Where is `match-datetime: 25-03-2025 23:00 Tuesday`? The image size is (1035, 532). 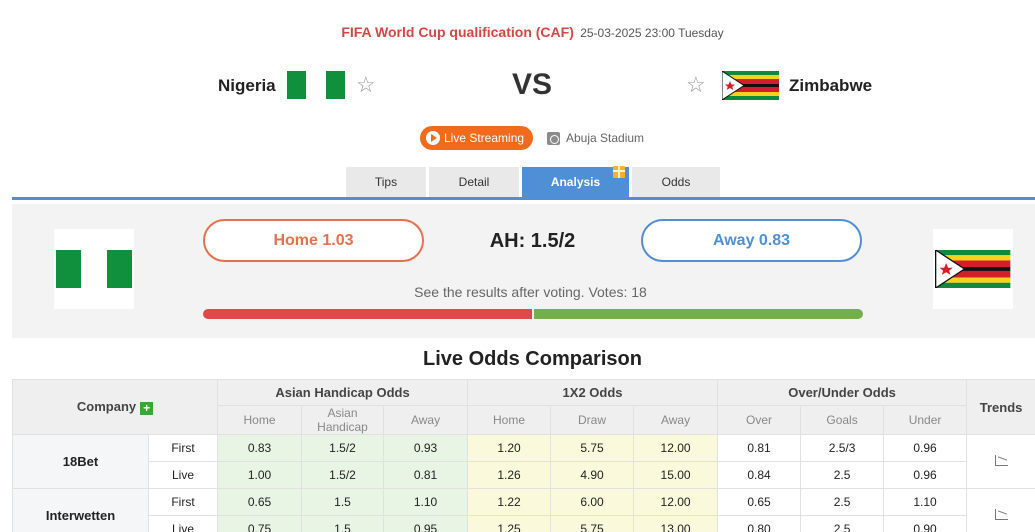 match-datetime: 25-03-2025 23:00 Tuesday is located at coordinates (652, 33).